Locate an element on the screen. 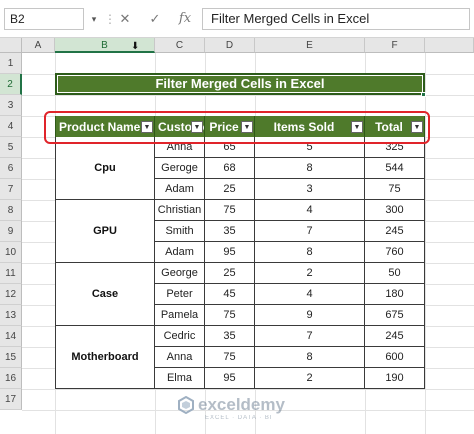 The height and width of the screenshot is (434, 474). column-header-c: C is located at coordinates (180, 45).